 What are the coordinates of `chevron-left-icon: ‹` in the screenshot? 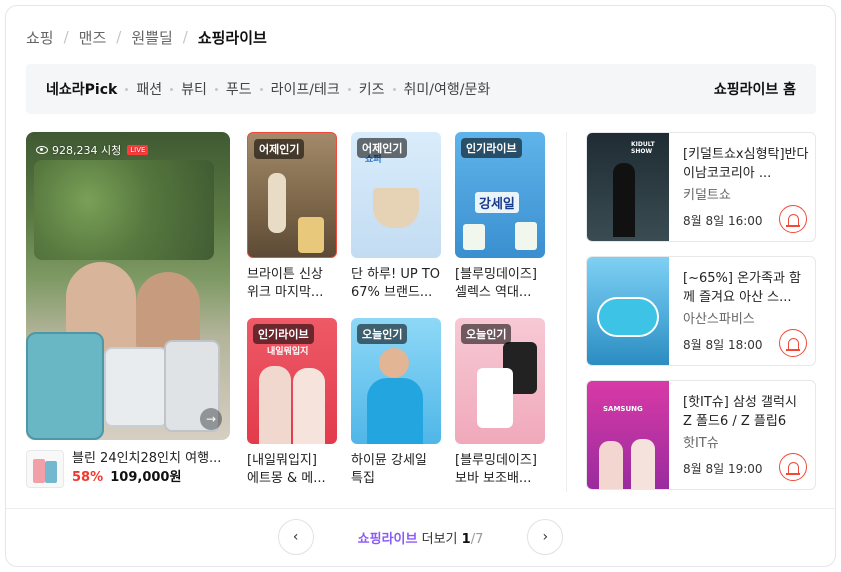 It's located at (295, 537).